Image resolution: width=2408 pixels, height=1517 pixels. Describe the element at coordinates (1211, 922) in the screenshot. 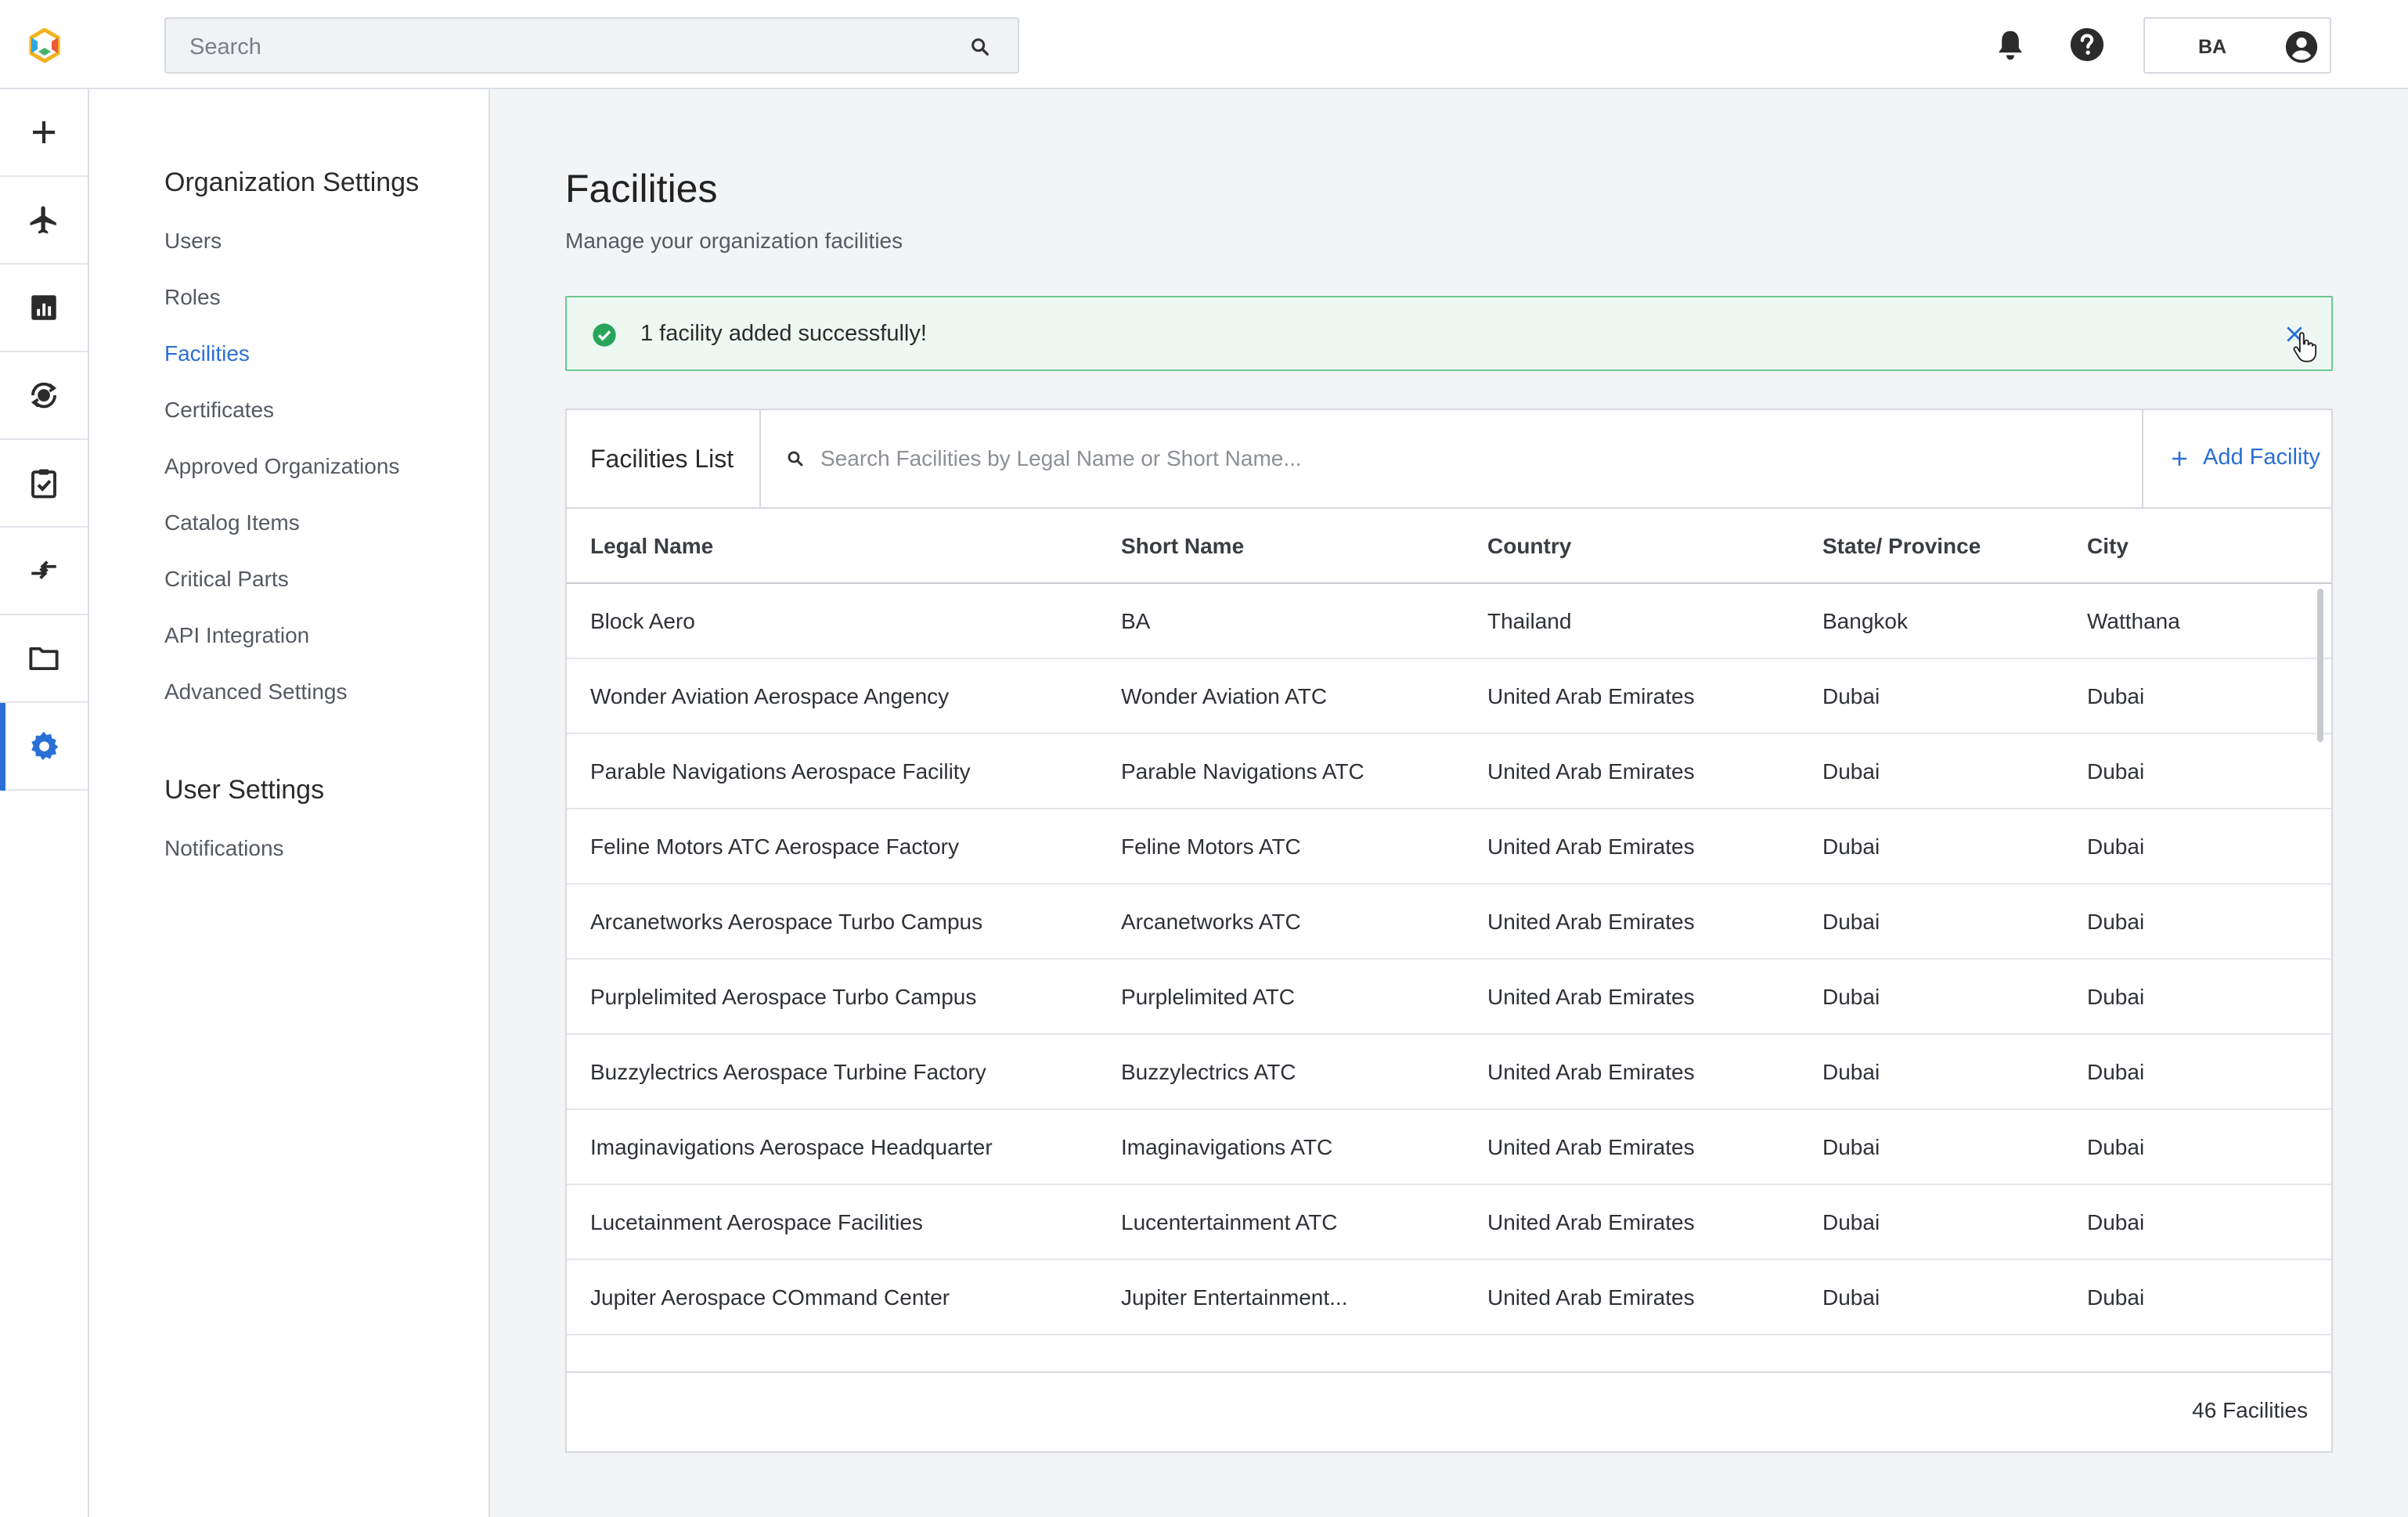

I see `cell-short-name: Arcanetworks ATC` at that location.